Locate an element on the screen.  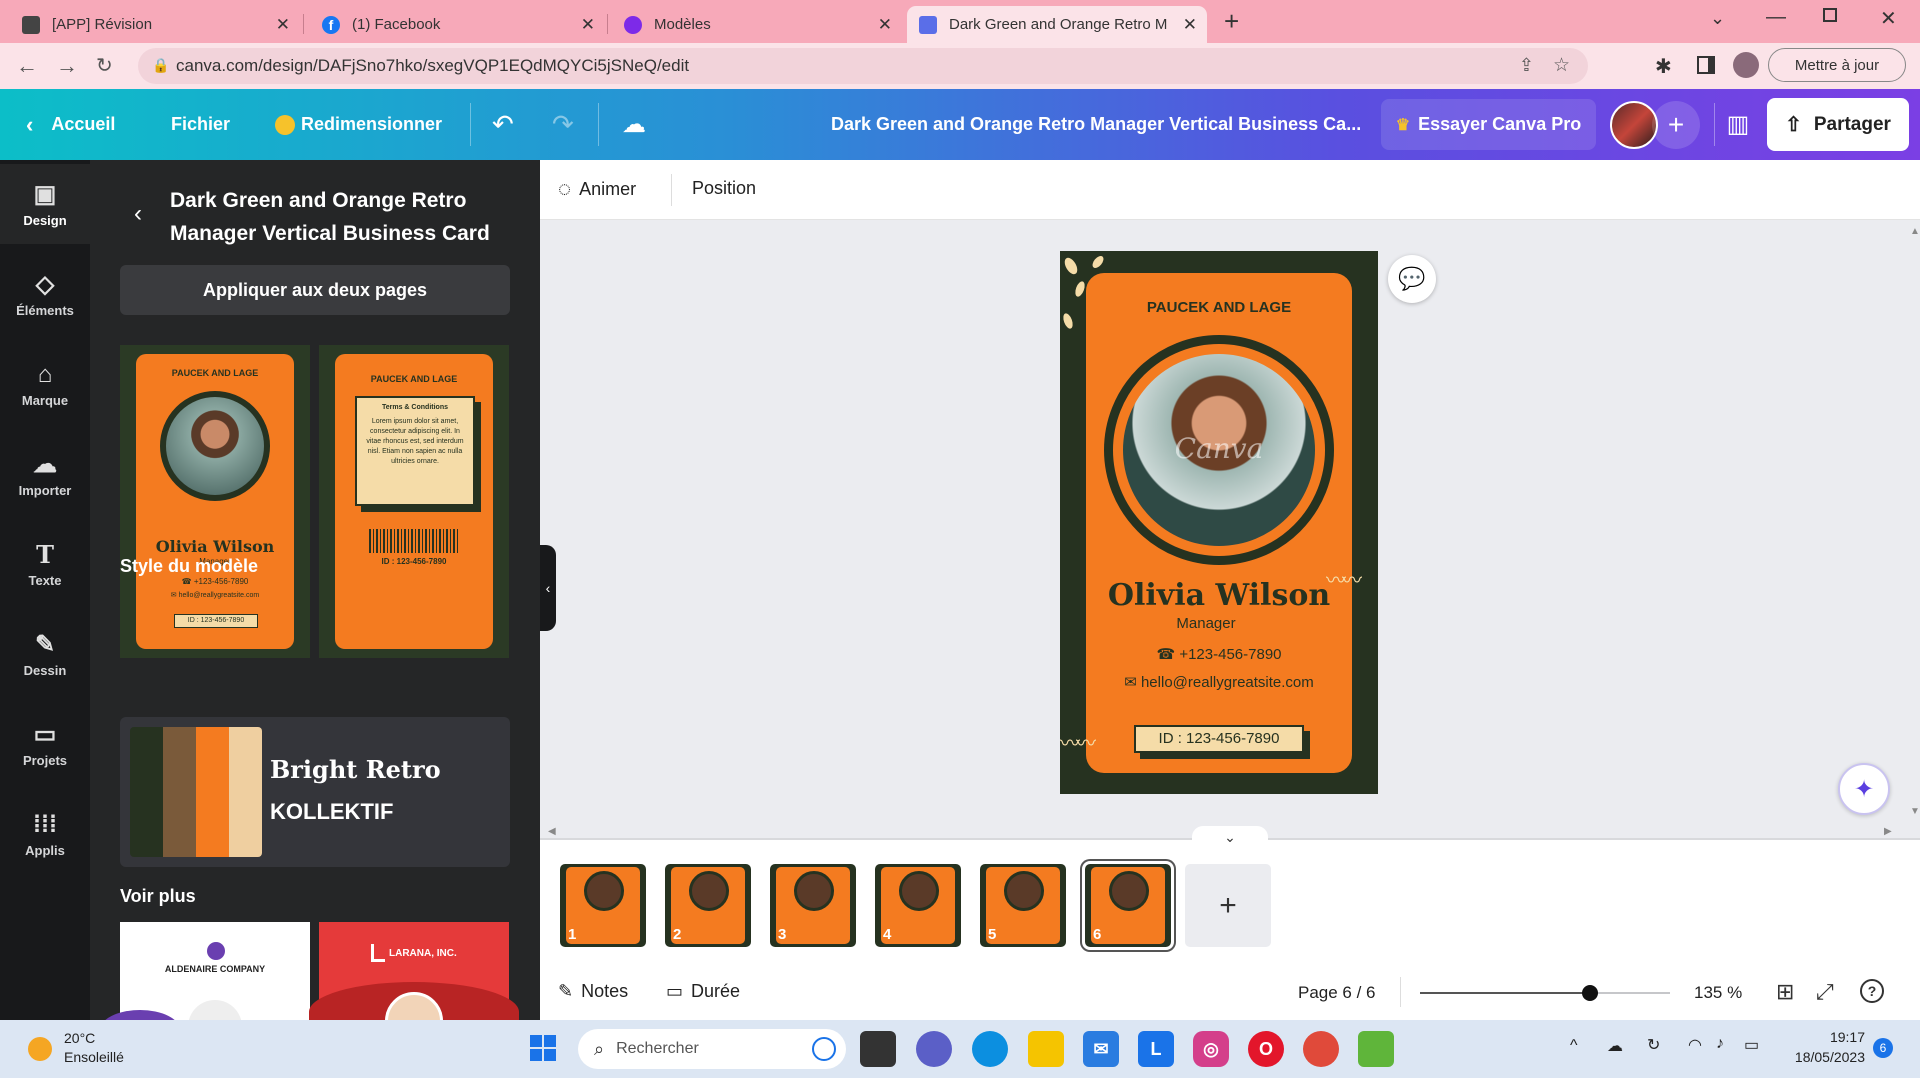
page-thumb-5: 5 is located at coordinates (1023, 905).